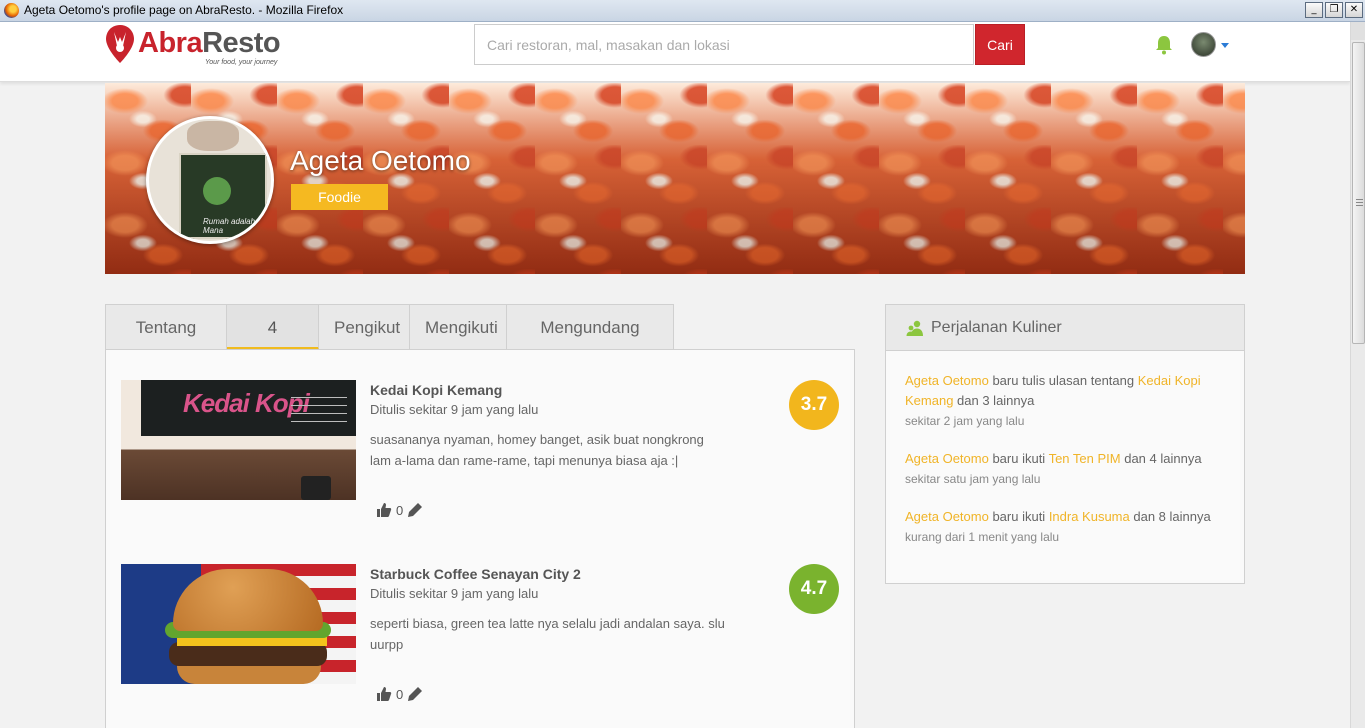  Describe the element at coordinates (982, 537) in the screenshot. I see `activity-time: kurang dari 1 menit yang lalu` at that location.